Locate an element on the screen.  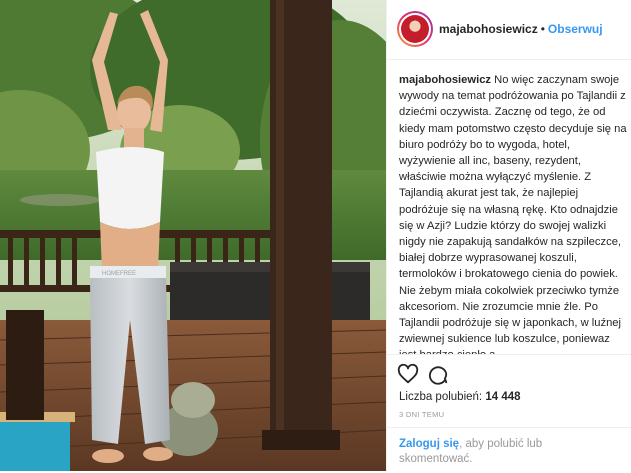
follow-button: Obserwuj is located at coordinates (575, 29).